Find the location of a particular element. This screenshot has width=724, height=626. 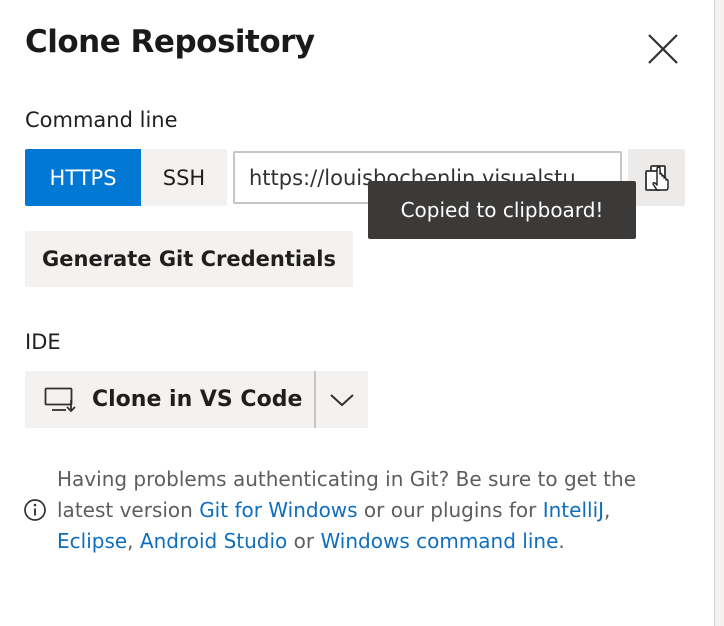

panel-scroll-edge is located at coordinates (719, 313).